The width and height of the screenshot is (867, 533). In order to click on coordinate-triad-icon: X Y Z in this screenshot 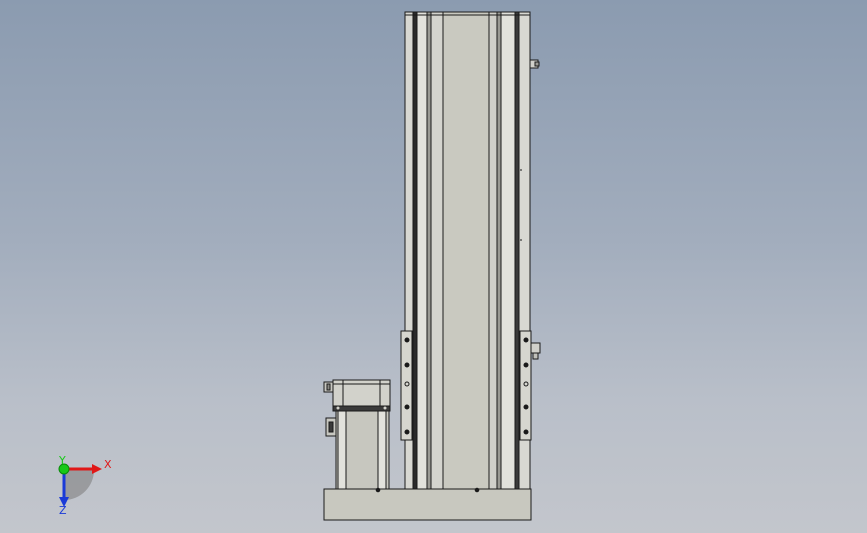, I will do `click(85, 485)`.